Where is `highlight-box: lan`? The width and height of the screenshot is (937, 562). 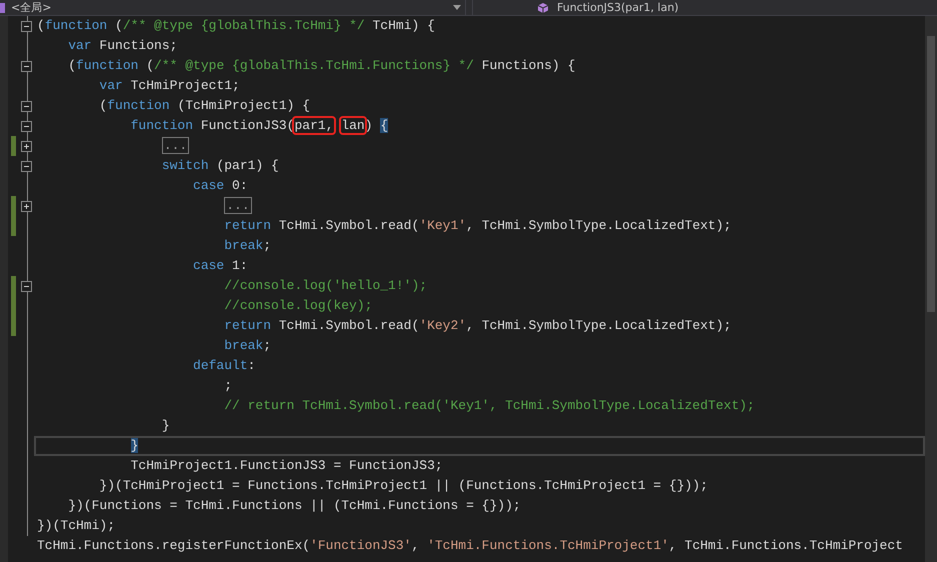
highlight-box: lan is located at coordinates (353, 125).